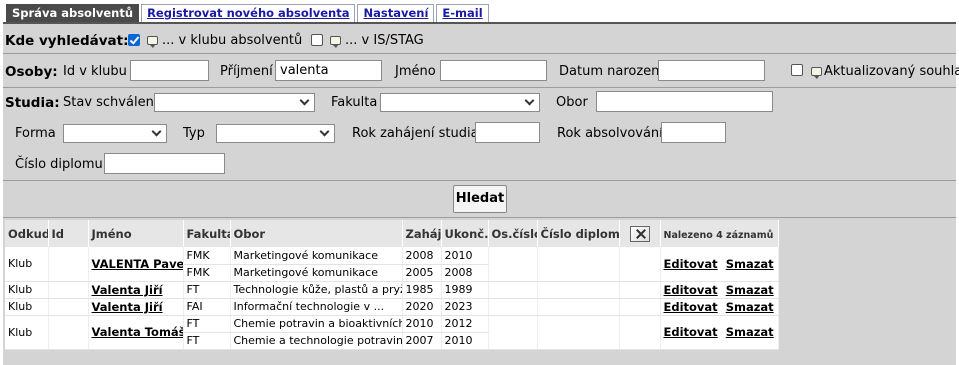 The width and height of the screenshot is (959, 365). Describe the element at coordinates (415, 133) in the screenshot. I see `study-start-label: Rok zahájení studia` at that location.